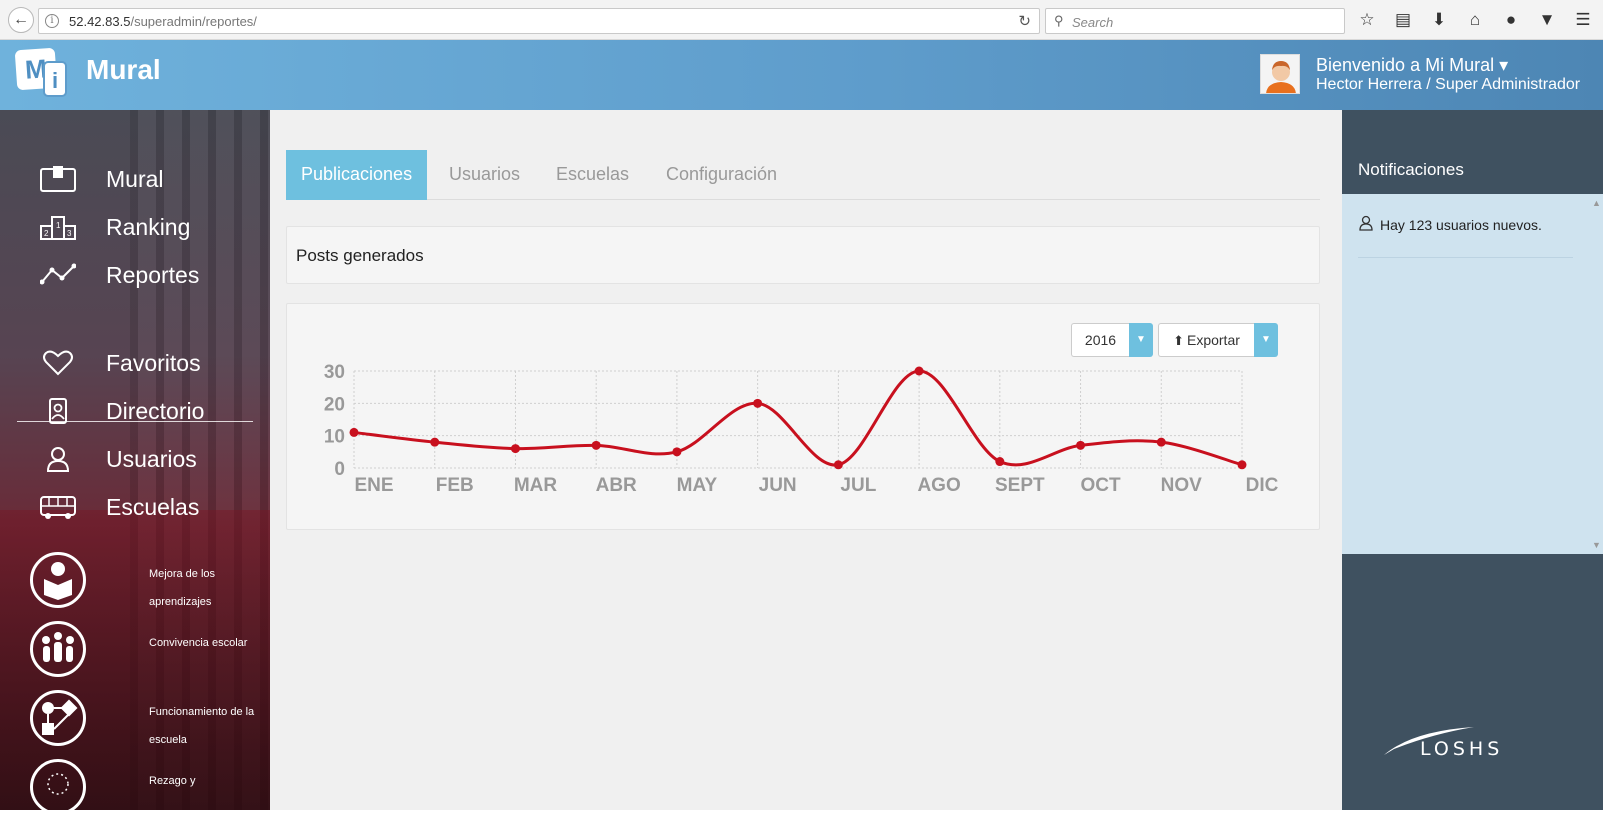 This screenshot has width=1603, height=814. What do you see at coordinates (539, 21) in the screenshot?
I see `address-bar: i 52.42.83.5/superadmin/reportes/ ↻` at bounding box center [539, 21].